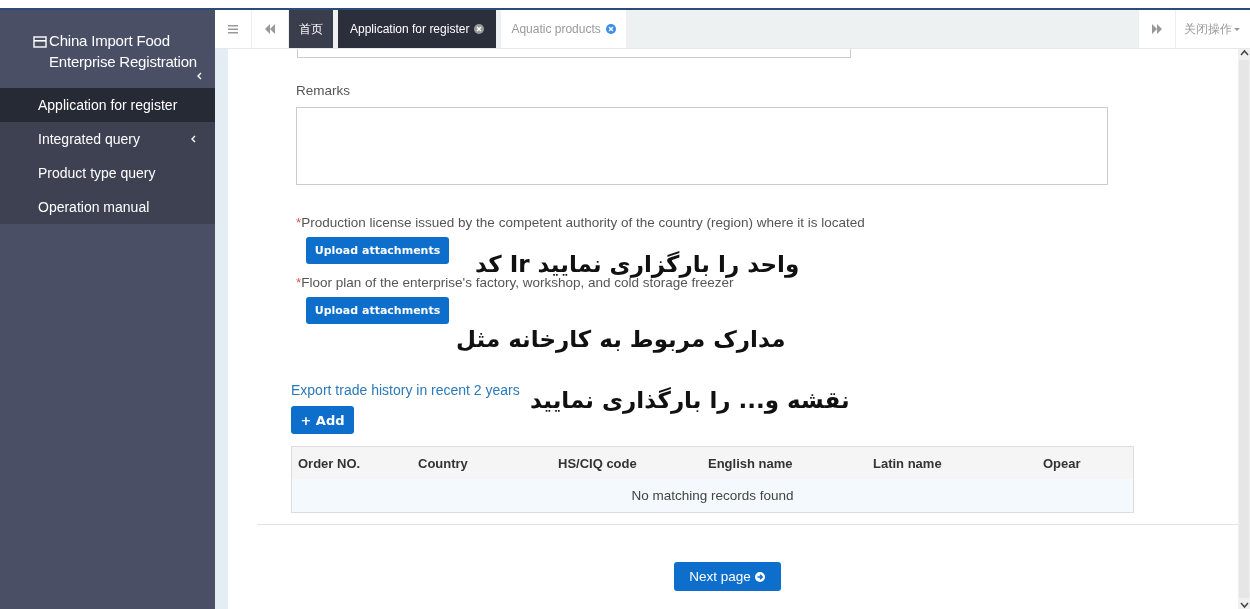 The height and width of the screenshot is (609, 1250). Describe the element at coordinates (199, 76) in the screenshot. I see `collapse-icon` at that location.